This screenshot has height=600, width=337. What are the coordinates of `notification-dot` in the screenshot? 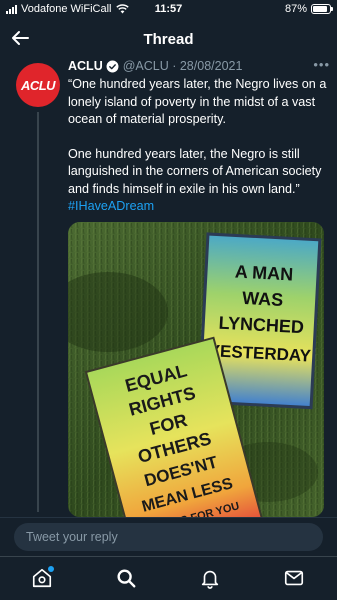 It's located at (51, 569).